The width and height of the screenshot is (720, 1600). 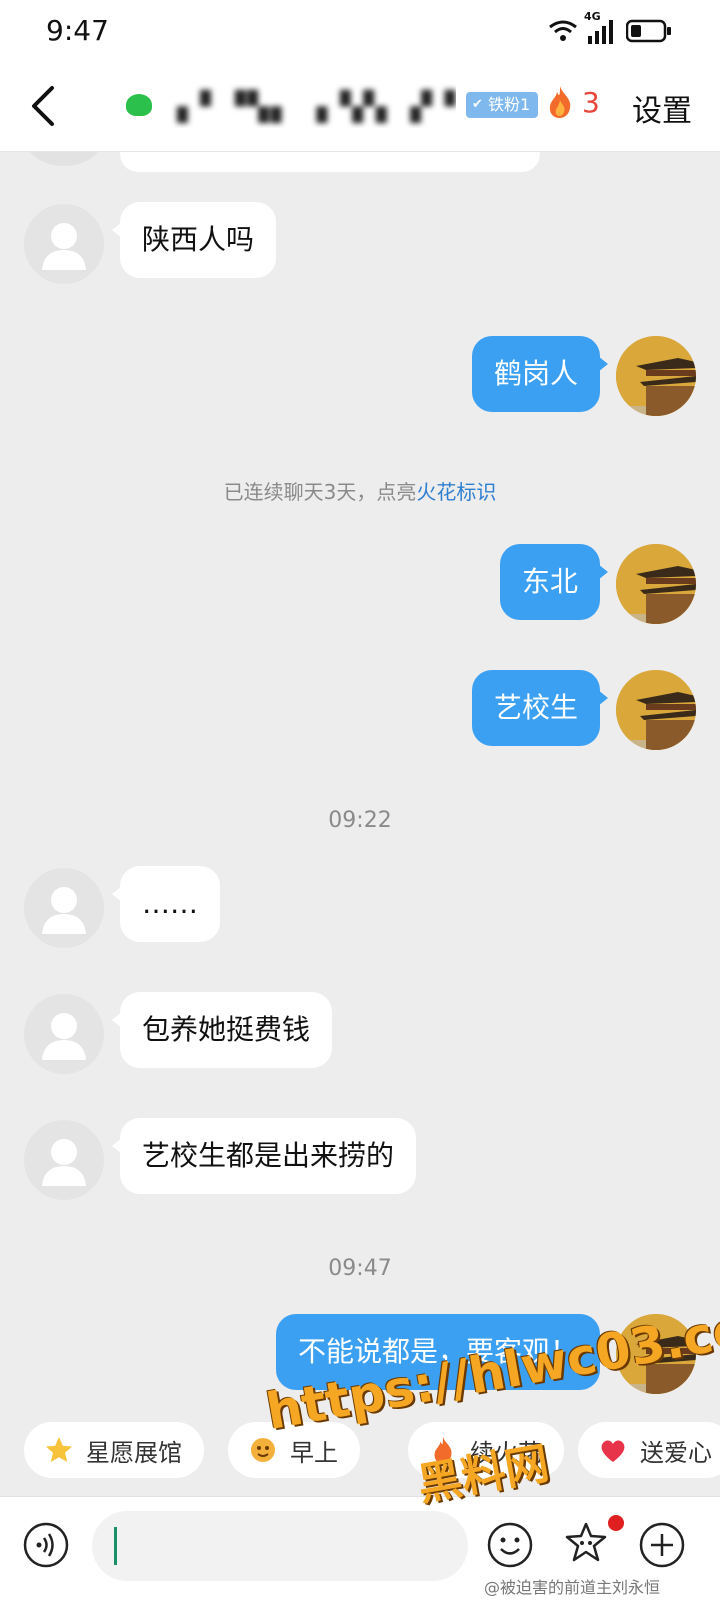 I want to click on battery-icon, so click(x=648, y=33).